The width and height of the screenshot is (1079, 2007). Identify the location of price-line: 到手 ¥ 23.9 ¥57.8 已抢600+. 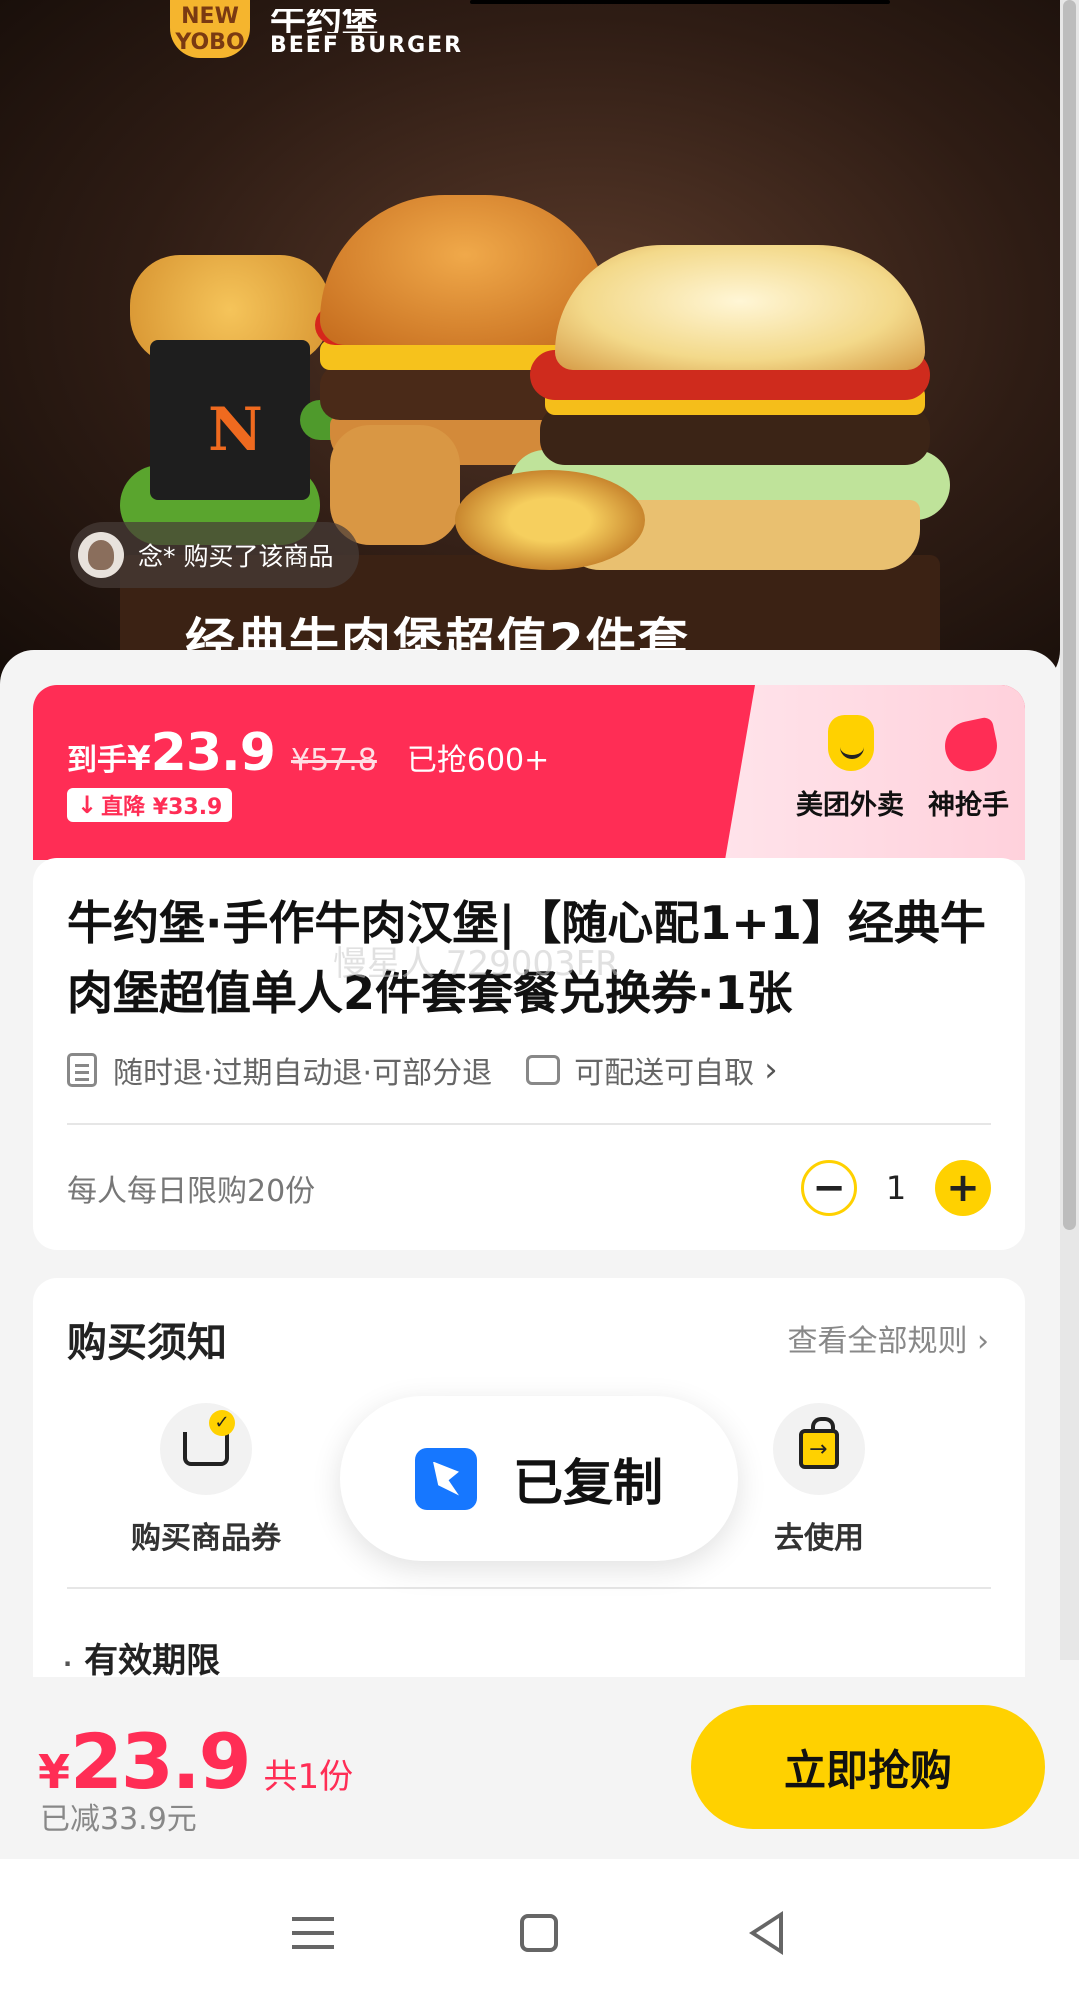
(308, 753).